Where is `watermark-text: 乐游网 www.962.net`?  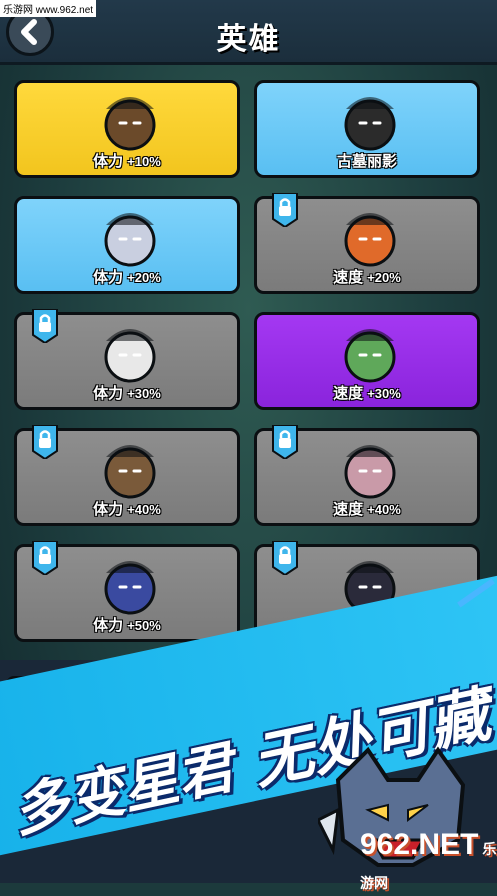 watermark-text: 乐游网 www.962.net is located at coordinates (48, 8).